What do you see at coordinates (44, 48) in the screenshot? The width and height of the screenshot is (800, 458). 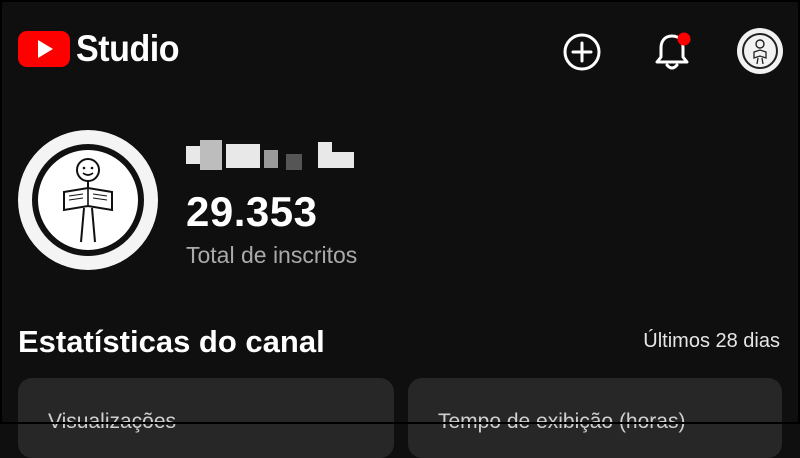 I see `youtube-logo-icon` at bounding box center [44, 48].